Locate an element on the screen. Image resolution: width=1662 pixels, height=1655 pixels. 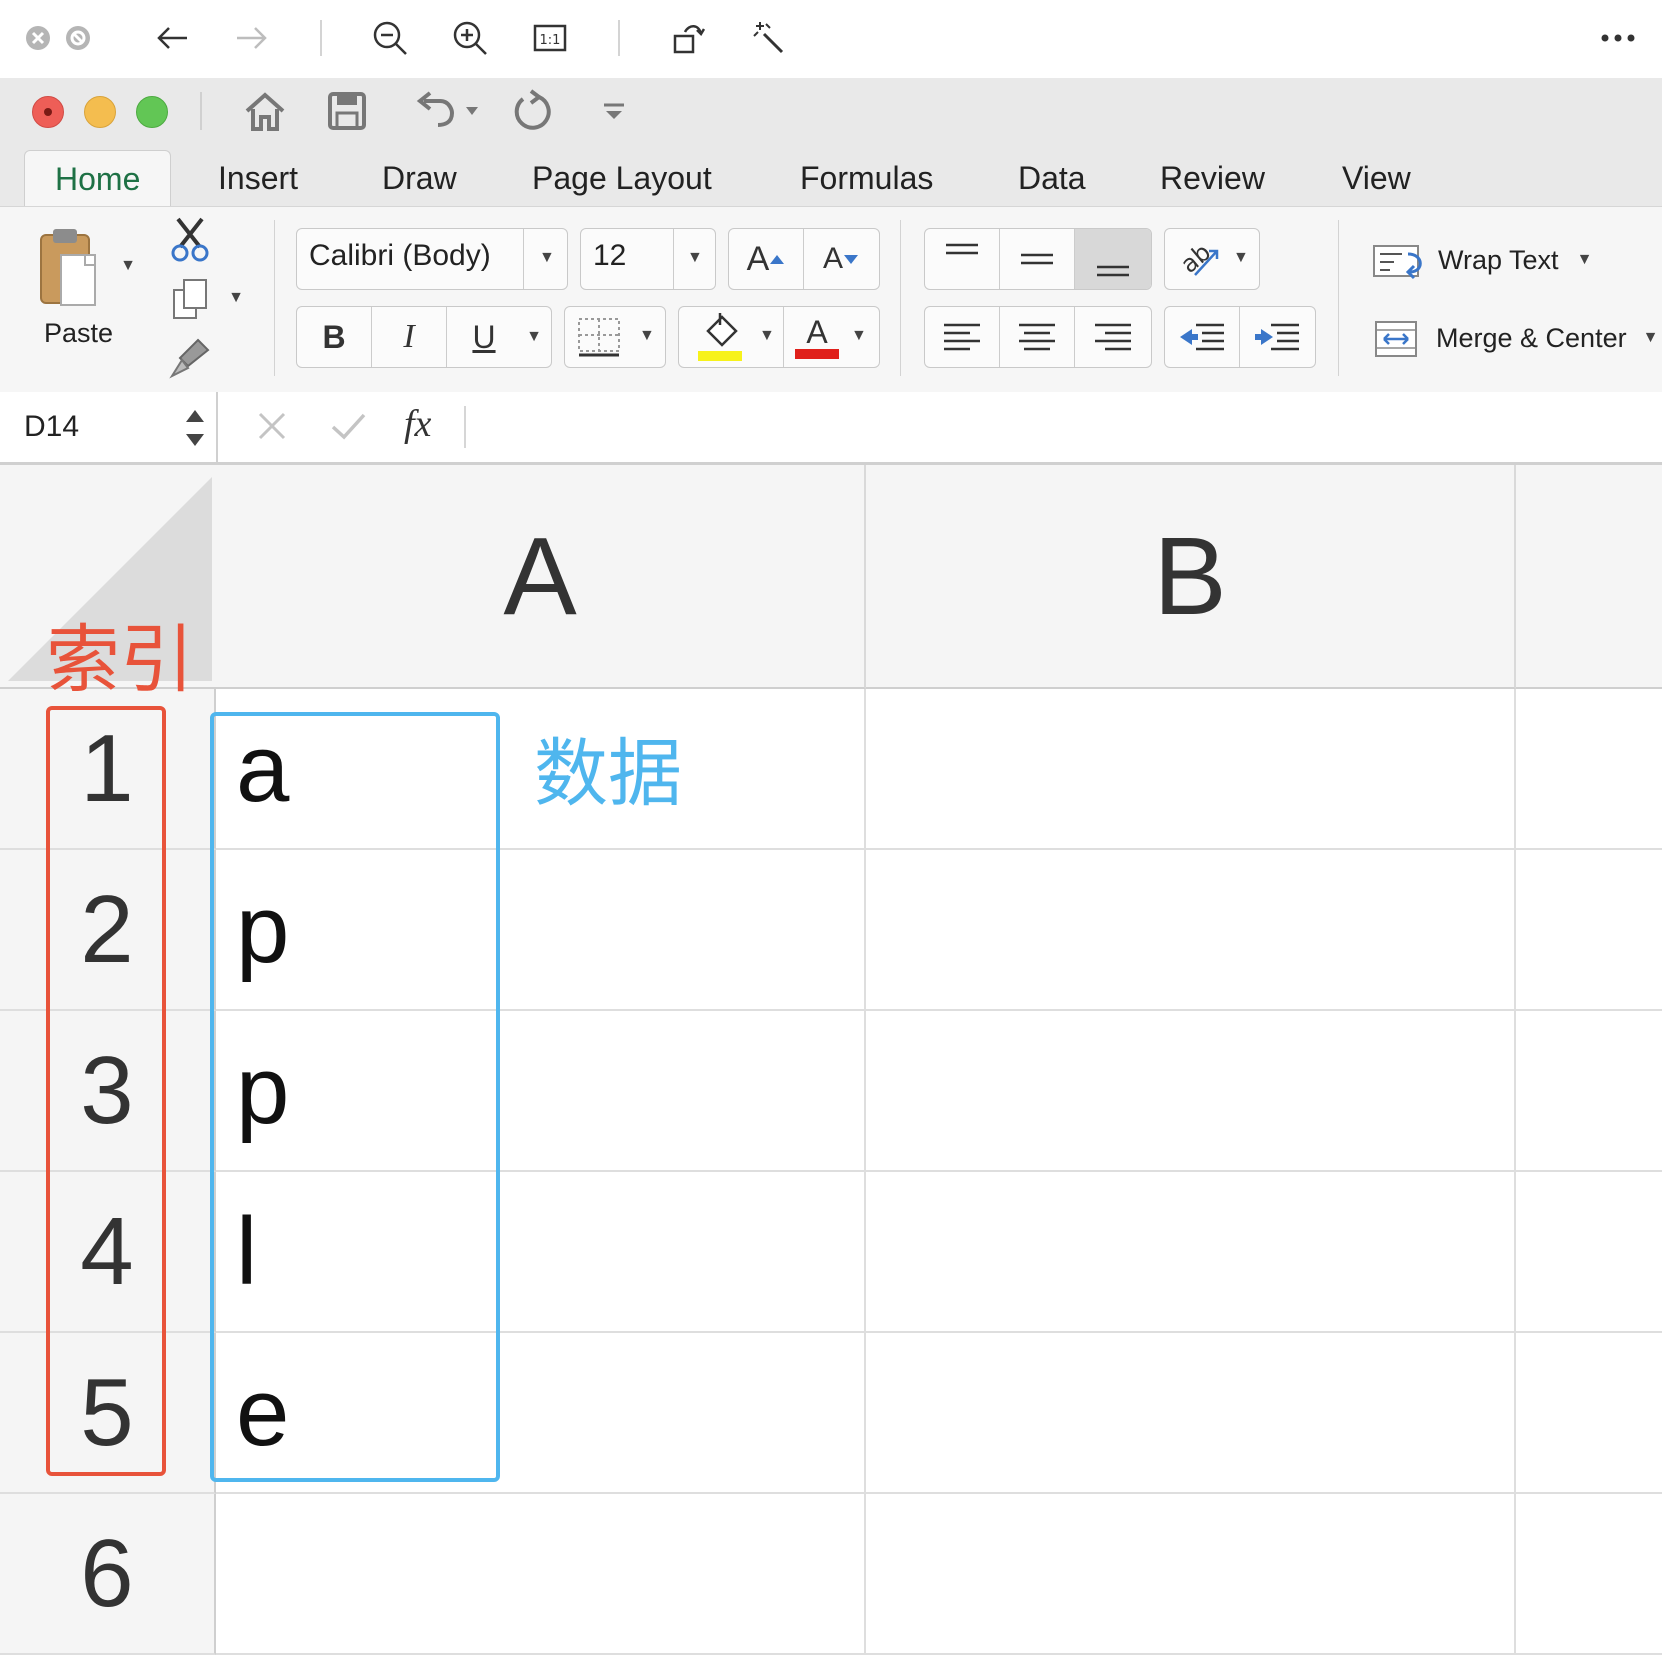
merge-center-button: Merge & Center ▼ is located at coordinates (1517, 338).